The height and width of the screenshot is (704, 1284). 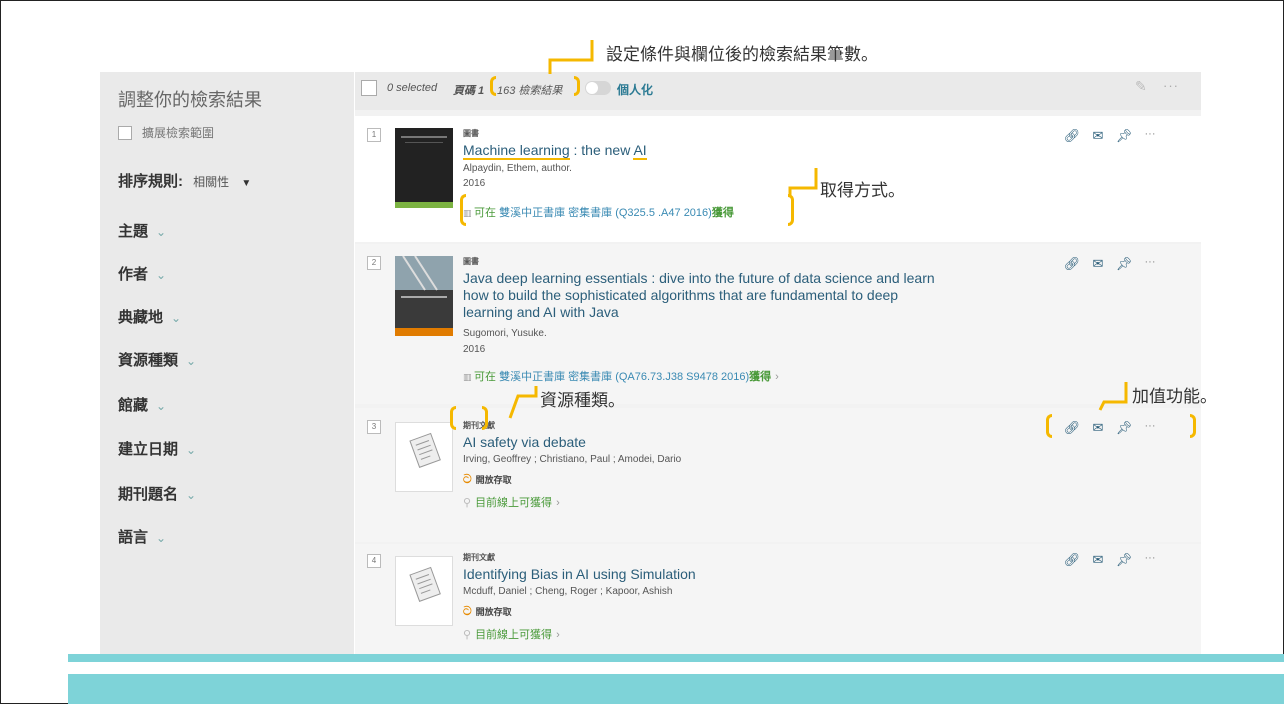 What do you see at coordinates (211, 182) in the screenshot?
I see `sort-value: 相關性` at bounding box center [211, 182].